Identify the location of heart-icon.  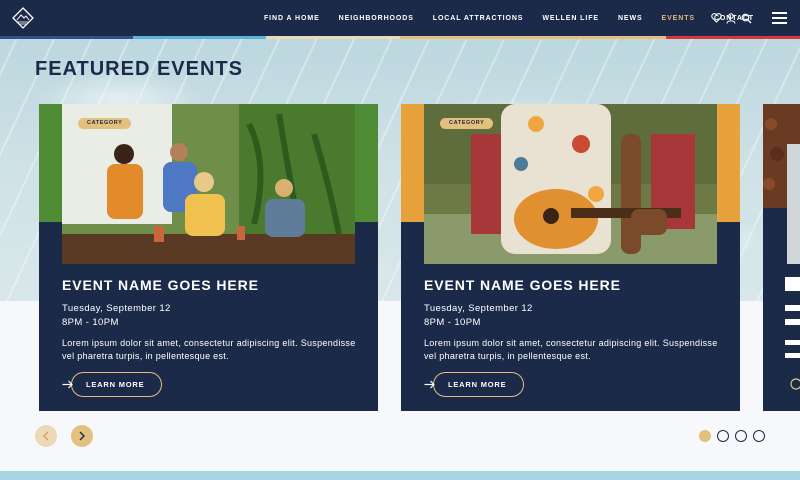
(716, 18).